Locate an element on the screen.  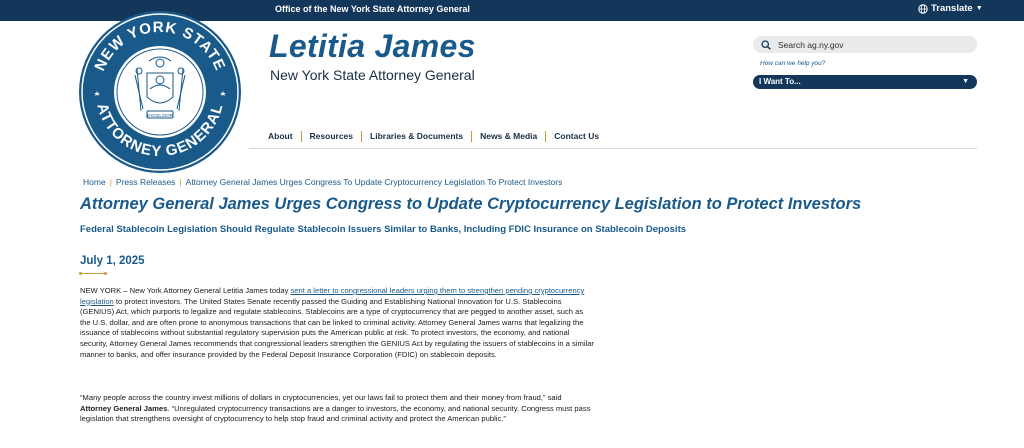
search-help-text: How can we help you? is located at coordinates (793, 63).